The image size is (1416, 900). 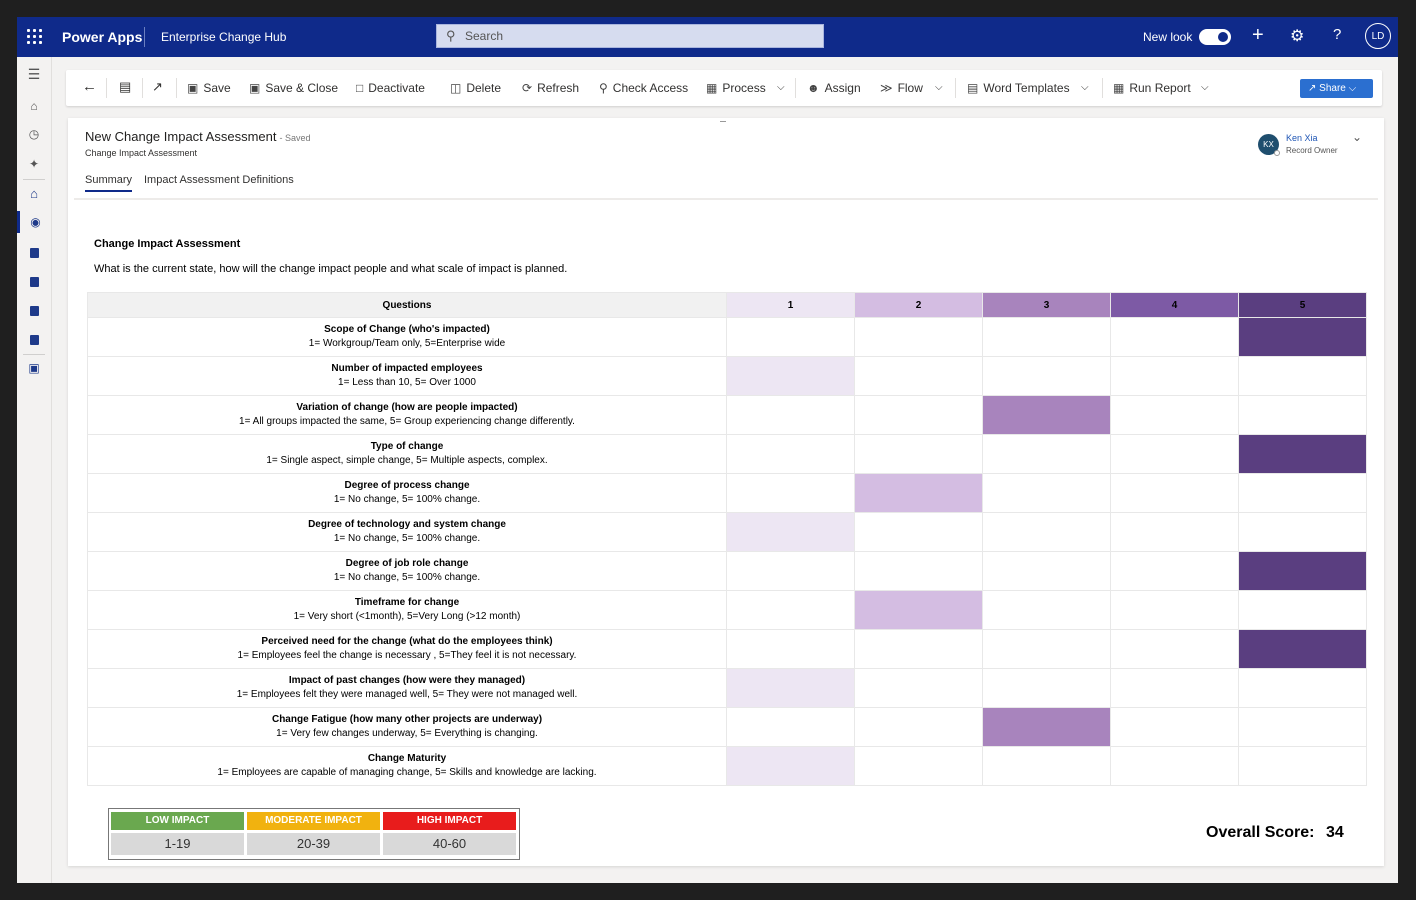 I want to click on plus-icon: +, so click(x=1258, y=35).